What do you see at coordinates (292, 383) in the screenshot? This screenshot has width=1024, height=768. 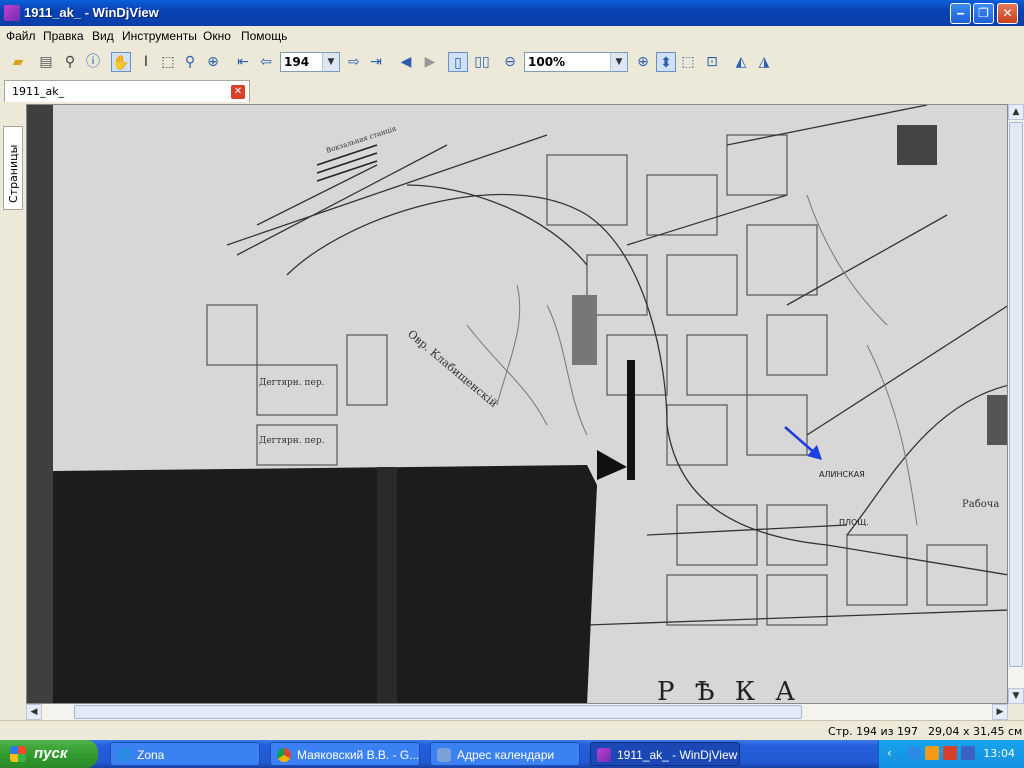 I see `street-label-1: Дегтярн. пер.` at bounding box center [292, 383].